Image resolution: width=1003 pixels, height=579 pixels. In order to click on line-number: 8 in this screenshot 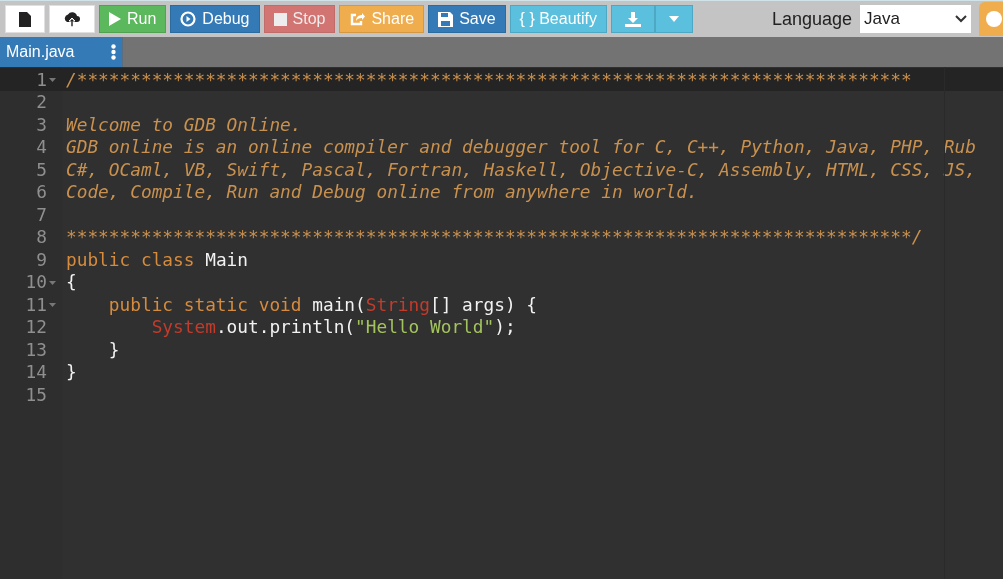, I will do `click(41, 237)`.